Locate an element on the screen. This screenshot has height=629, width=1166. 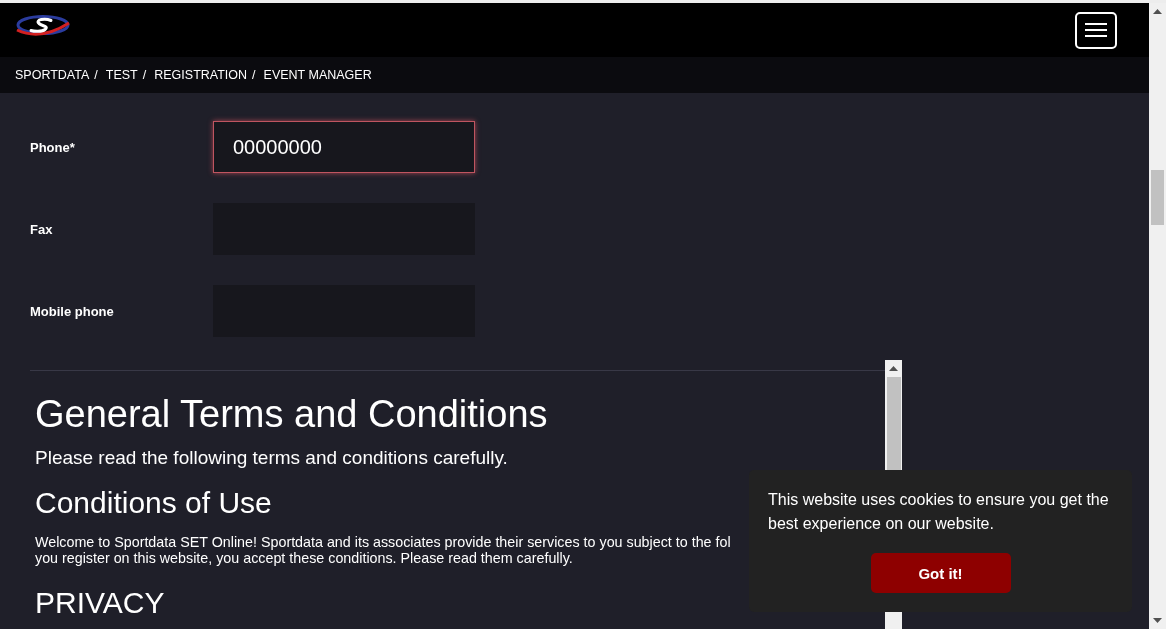
terms-paragraph: Welcome to Sportdata SET Online! Sportdata and its associates provide their services to you subject to the fol you register on this website, you accept these conditions. Please read them carefully. is located at coordinates (383, 550).